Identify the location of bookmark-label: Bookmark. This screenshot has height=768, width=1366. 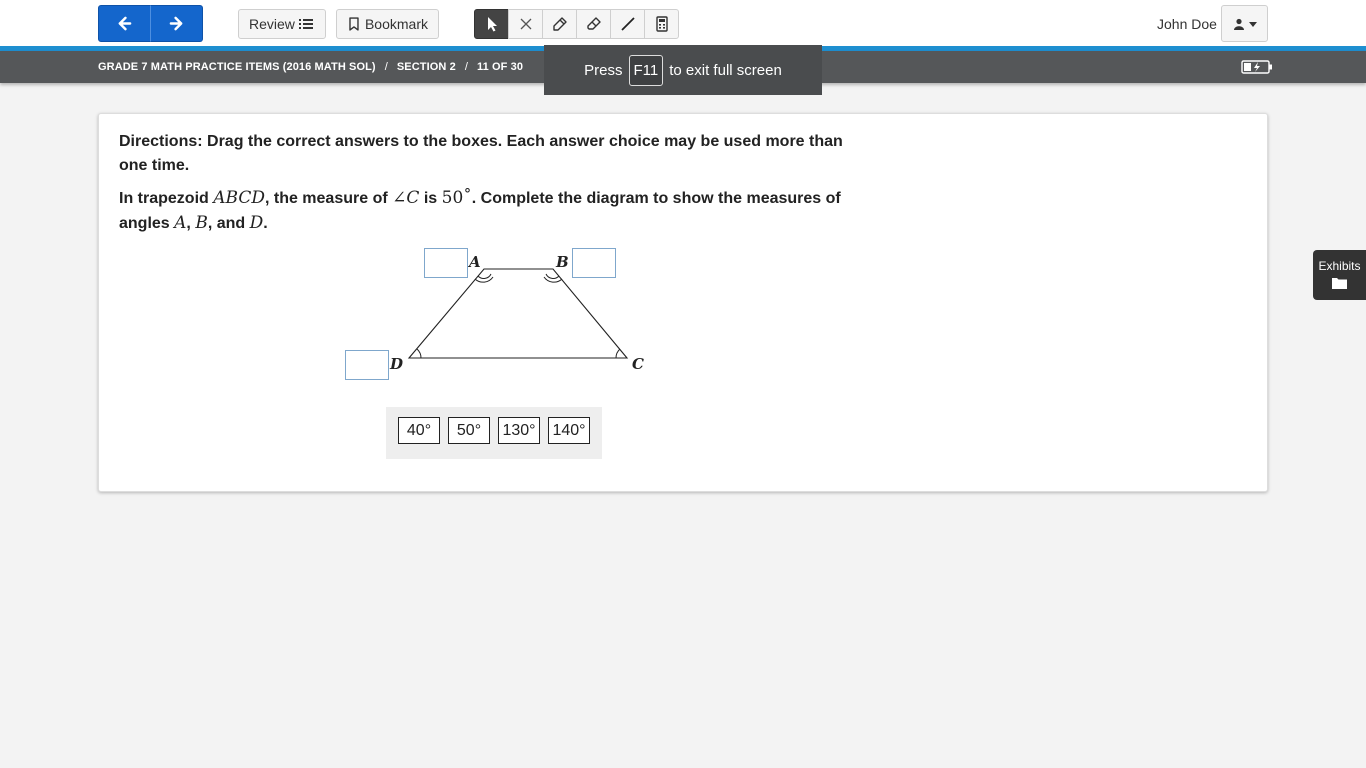
(396, 24).